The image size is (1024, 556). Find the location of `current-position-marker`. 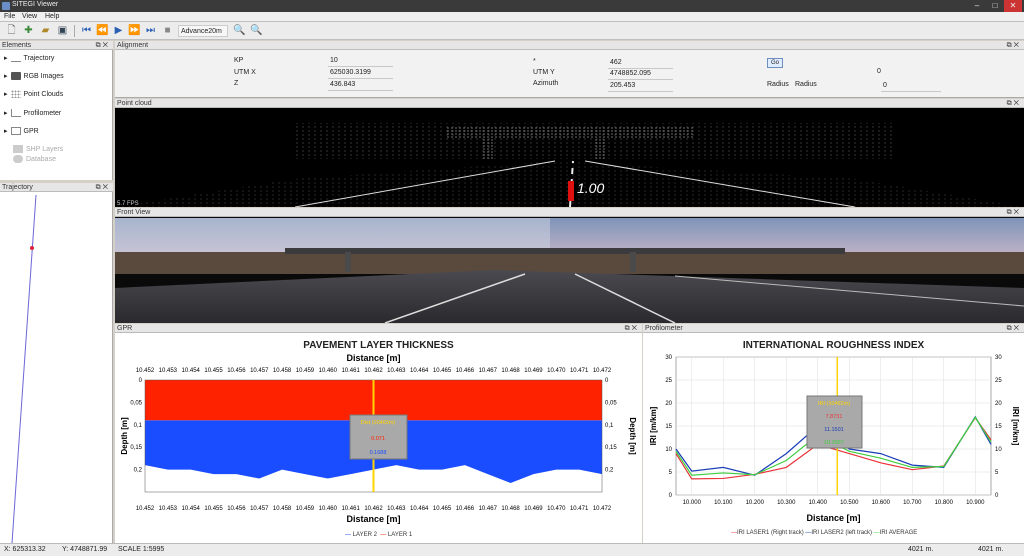

current-position-marker is located at coordinates (32, 248).